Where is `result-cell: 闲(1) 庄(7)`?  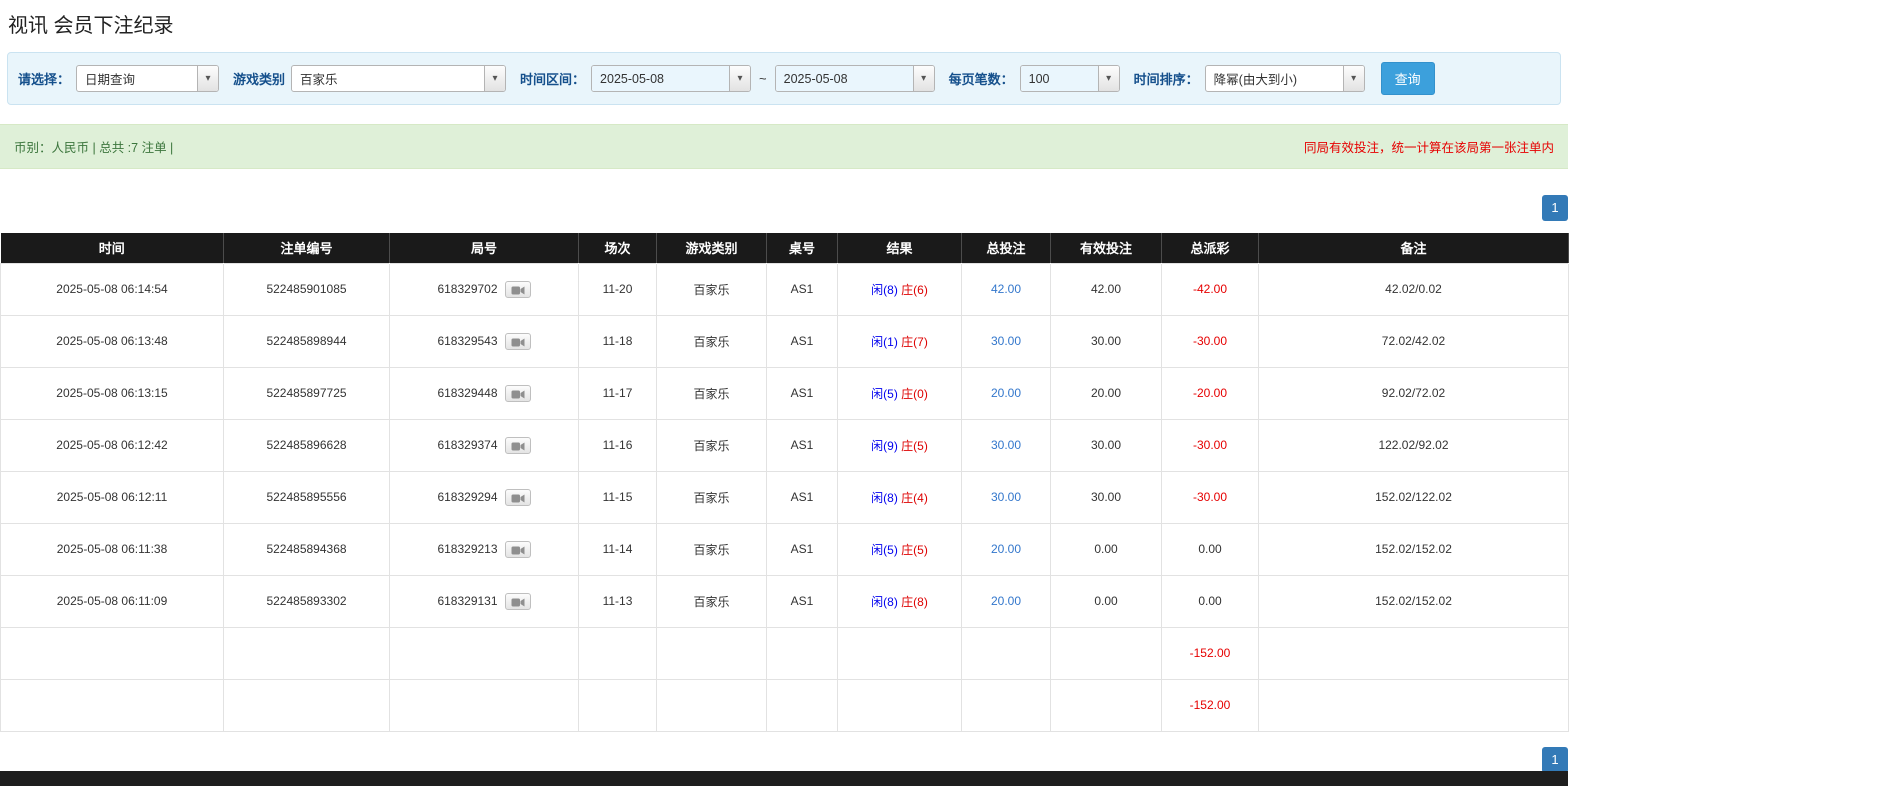
result-cell: 闲(1) 庄(7) is located at coordinates (899, 341).